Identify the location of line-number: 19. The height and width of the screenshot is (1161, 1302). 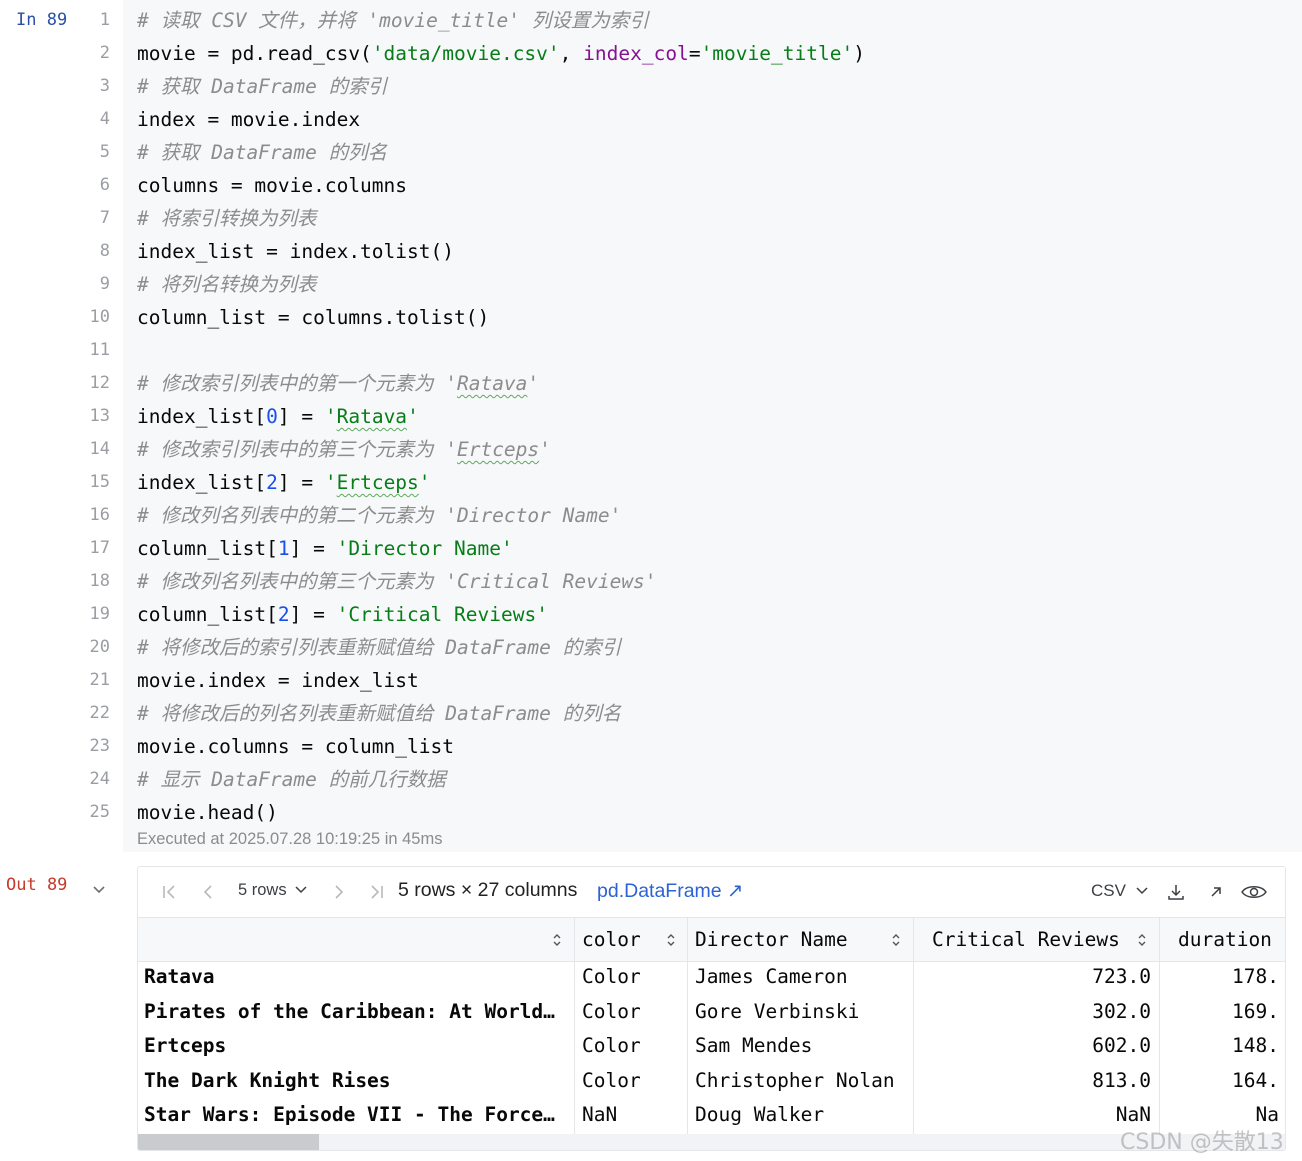
(99, 614).